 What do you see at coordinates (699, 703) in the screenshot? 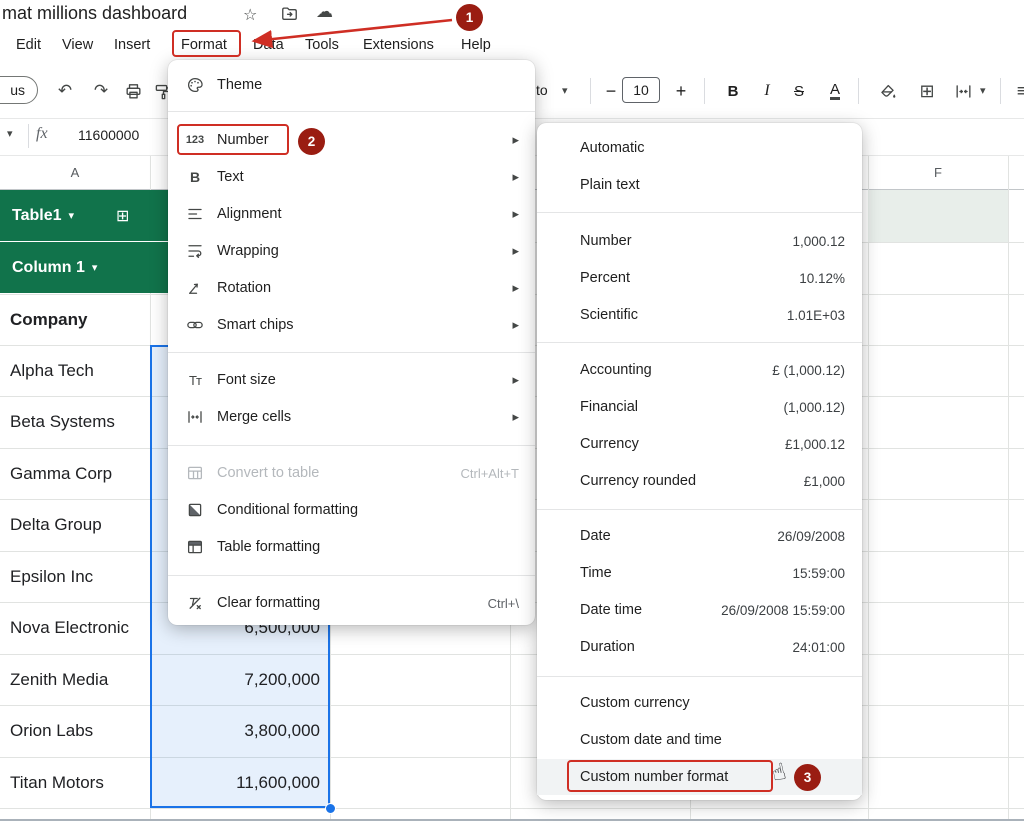
I see `submenu-item-custom-currency: Custom currency` at bounding box center [699, 703].